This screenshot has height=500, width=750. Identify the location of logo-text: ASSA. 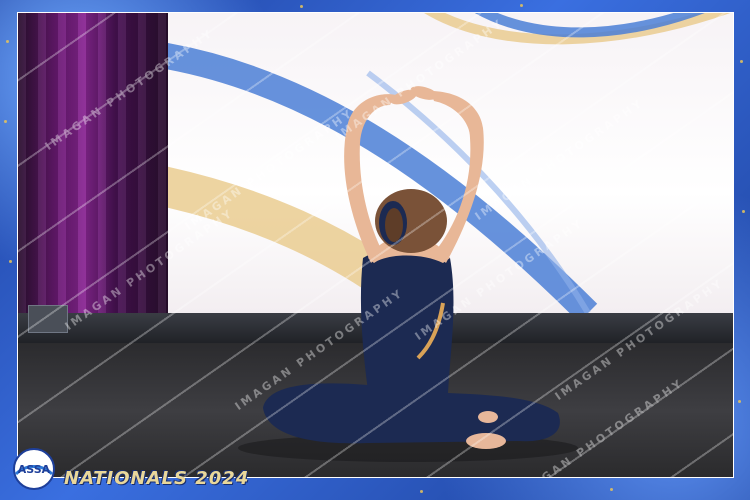
(34, 469).